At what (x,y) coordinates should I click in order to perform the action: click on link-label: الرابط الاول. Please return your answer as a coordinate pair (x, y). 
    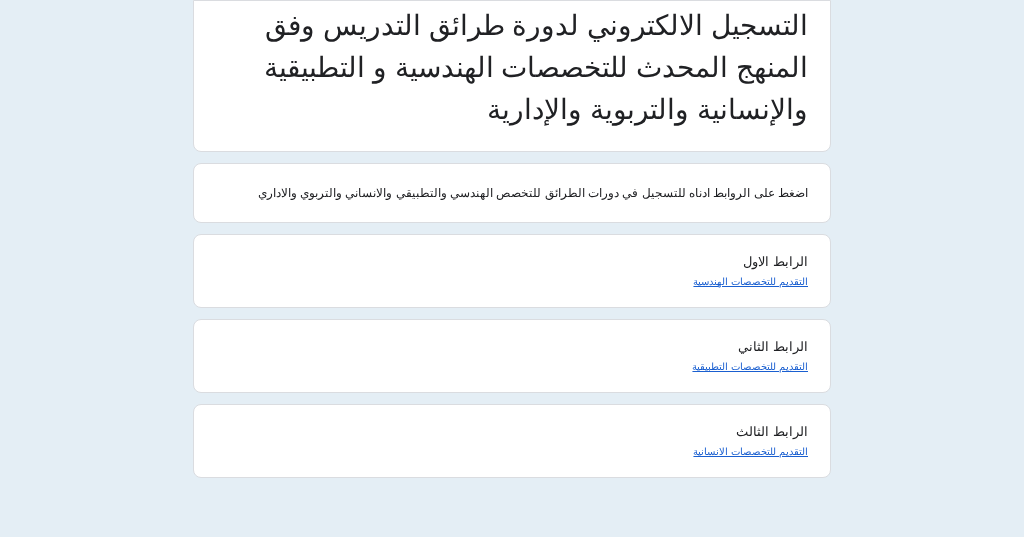
    Looking at the image, I should click on (775, 262).